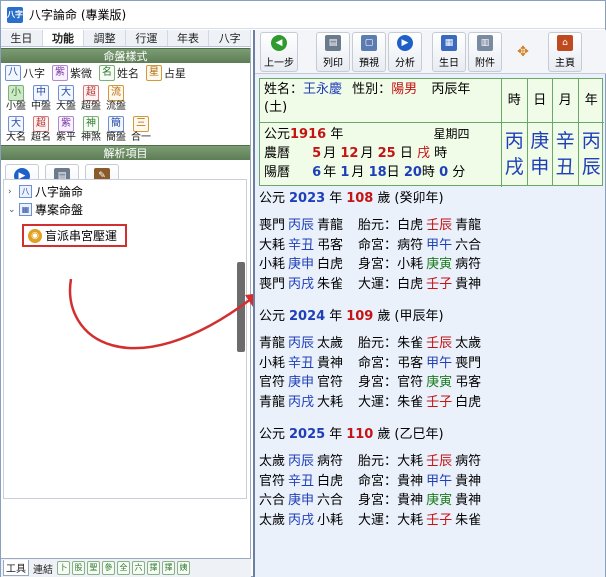 This screenshot has width=606, height=577. I want to click on chevron-down-icon: ⌄, so click(12, 209).